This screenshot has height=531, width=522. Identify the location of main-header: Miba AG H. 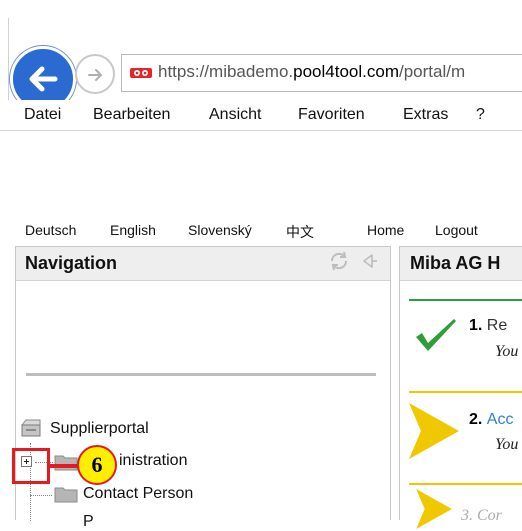
(461, 264).